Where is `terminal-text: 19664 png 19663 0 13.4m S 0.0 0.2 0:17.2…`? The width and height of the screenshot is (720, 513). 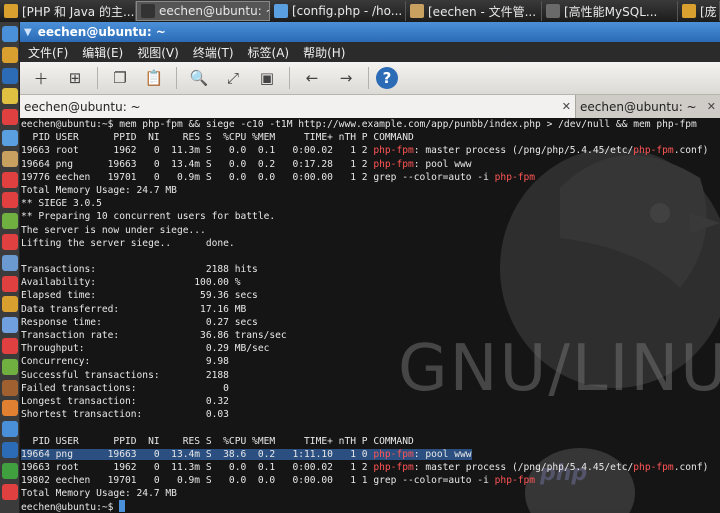
terminal-text: 19664 png 19663 0 13.4m S 0.0 0.2 0:17.2… is located at coordinates (197, 164).